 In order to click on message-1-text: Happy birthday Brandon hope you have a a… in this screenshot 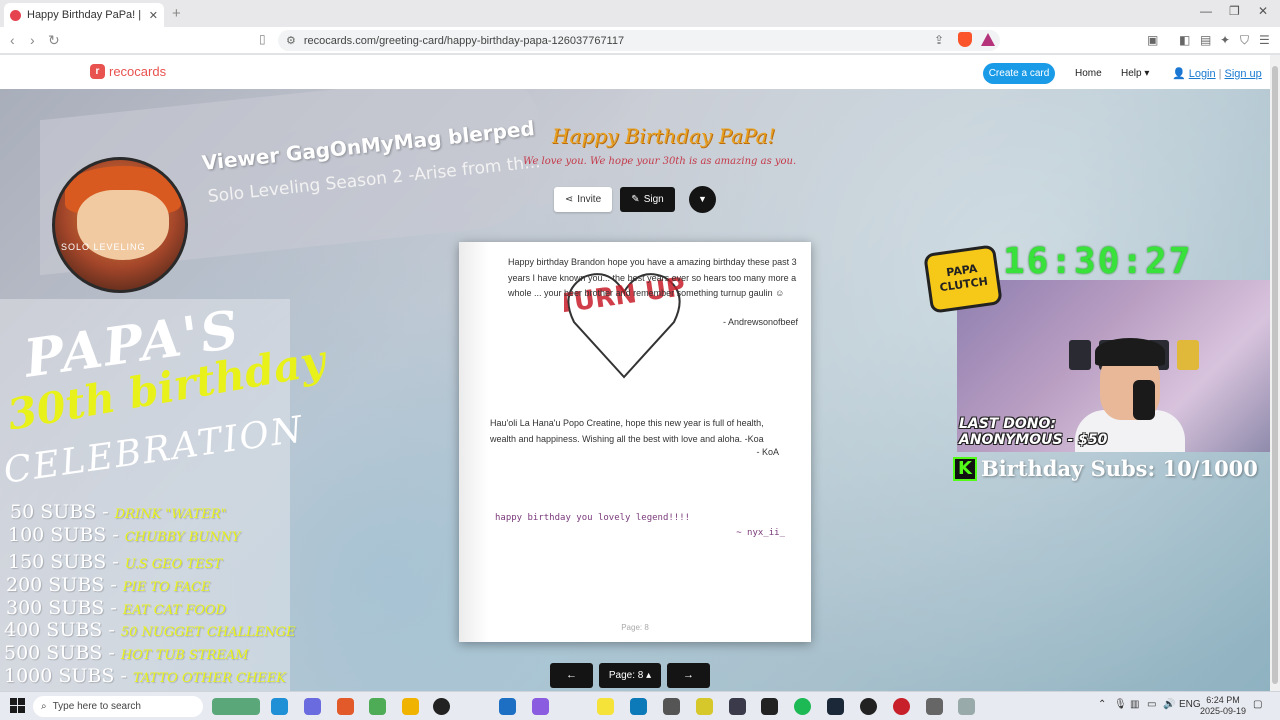, I will do `click(652, 277)`.